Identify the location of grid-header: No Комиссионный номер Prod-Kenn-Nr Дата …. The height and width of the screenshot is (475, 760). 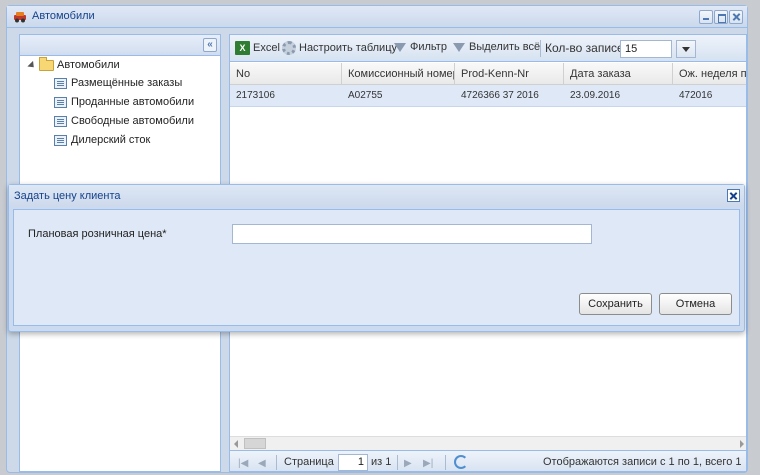
(488, 74).